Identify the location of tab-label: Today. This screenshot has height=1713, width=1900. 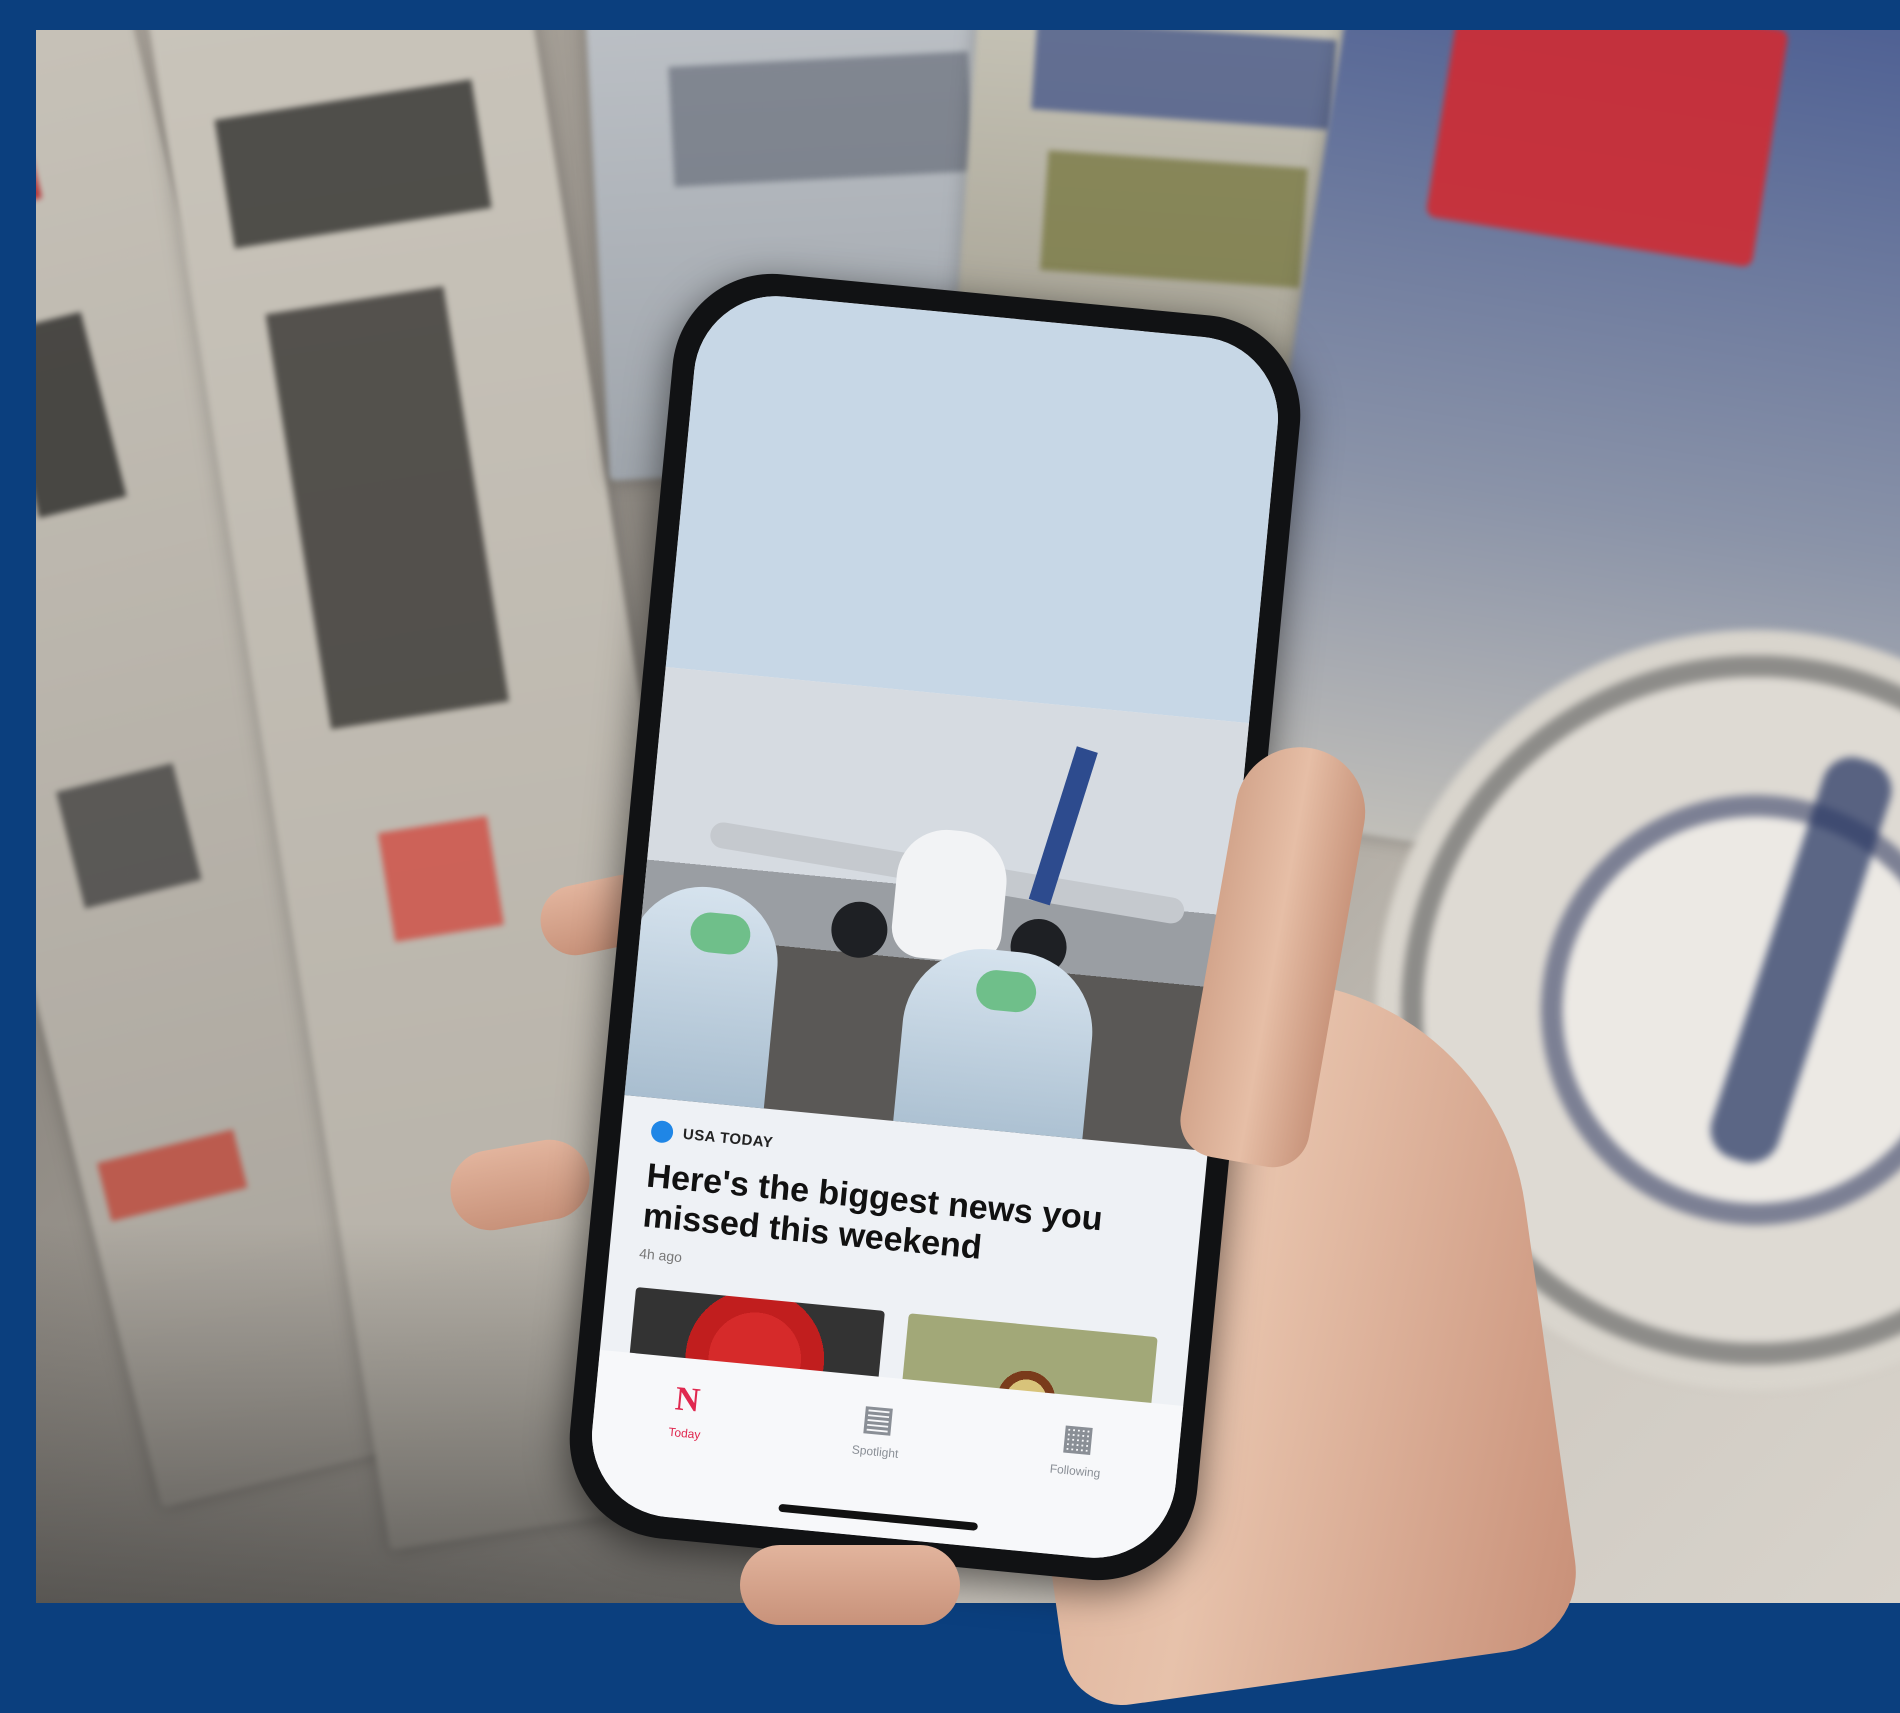
(684, 1433).